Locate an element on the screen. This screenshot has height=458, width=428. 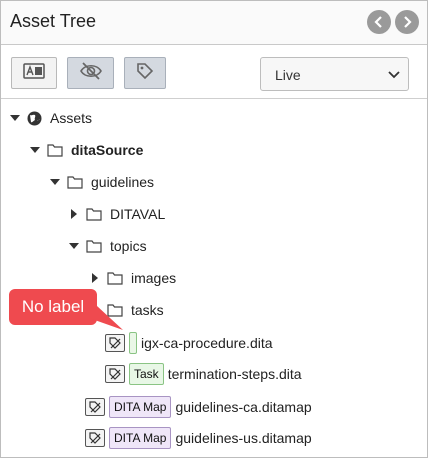
tree-node-ditasource: ditaSource is located at coordinates (86, 150).